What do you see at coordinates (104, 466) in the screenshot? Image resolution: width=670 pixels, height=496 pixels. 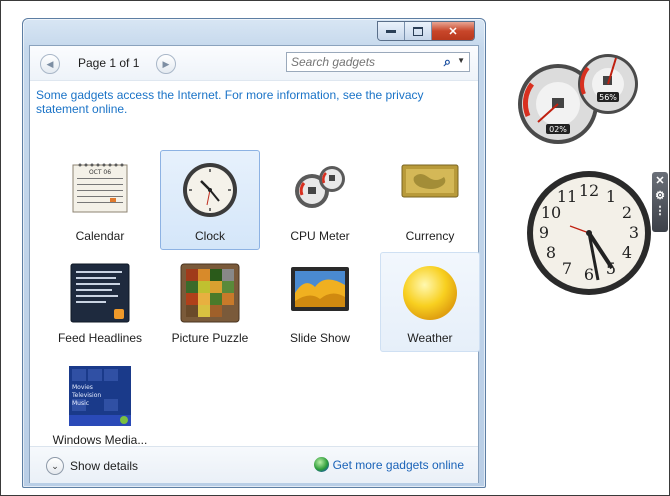 I see `show-details-label: Show details` at bounding box center [104, 466].